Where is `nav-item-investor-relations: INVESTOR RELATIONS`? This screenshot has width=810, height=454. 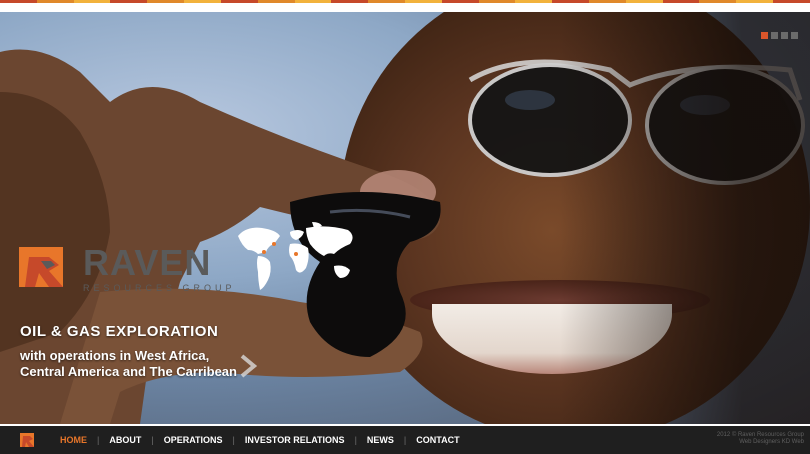 nav-item-investor-relations: INVESTOR RELATIONS is located at coordinates (295, 440).